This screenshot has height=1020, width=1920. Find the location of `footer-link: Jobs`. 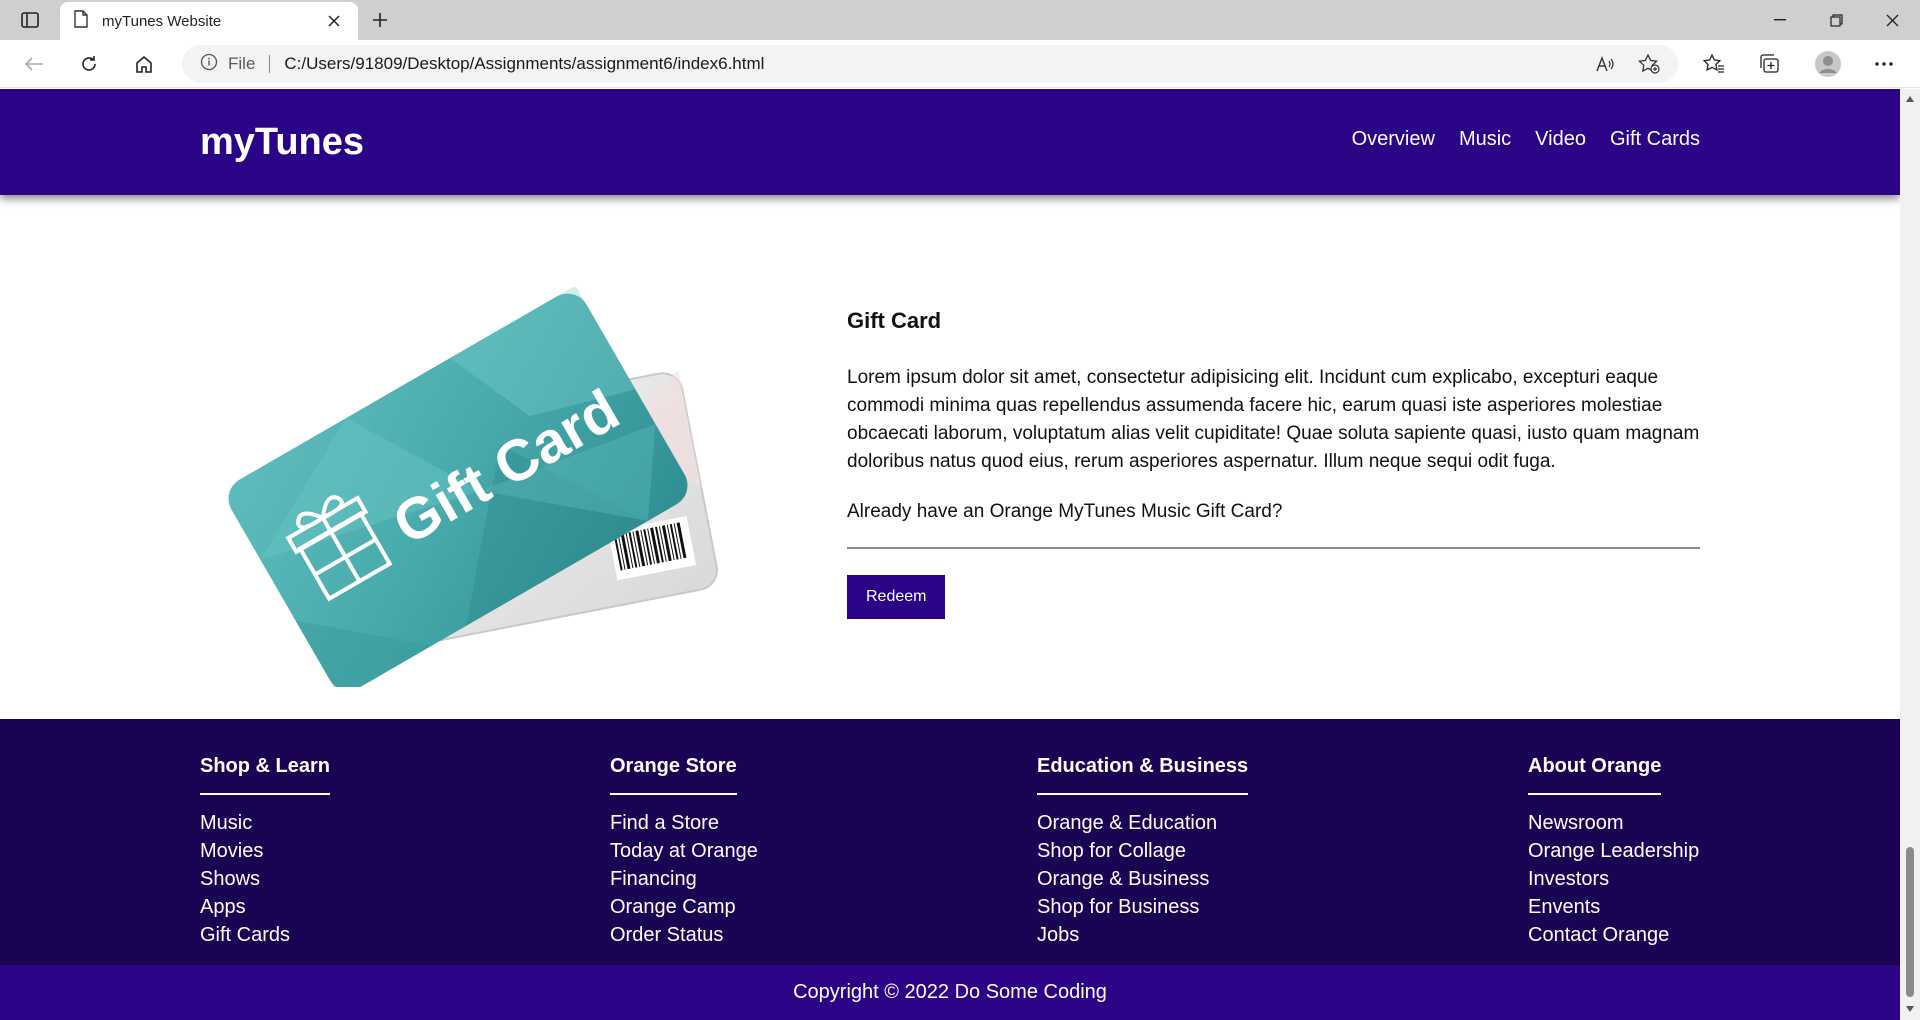

footer-link: Jobs is located at coordinates (1142, 935).